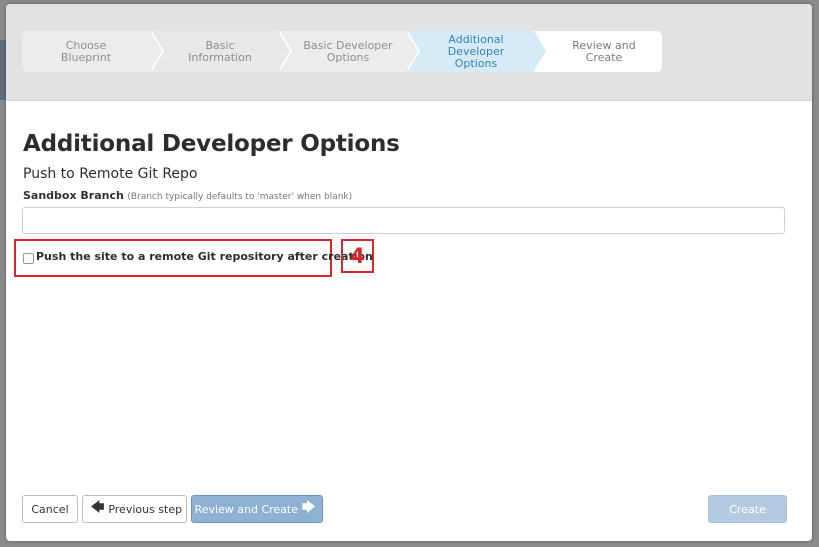 Image resolution: width=819 pixels, height=547 pixels. I want to click on step-label: Basic Developer Options, so click(348, 51).